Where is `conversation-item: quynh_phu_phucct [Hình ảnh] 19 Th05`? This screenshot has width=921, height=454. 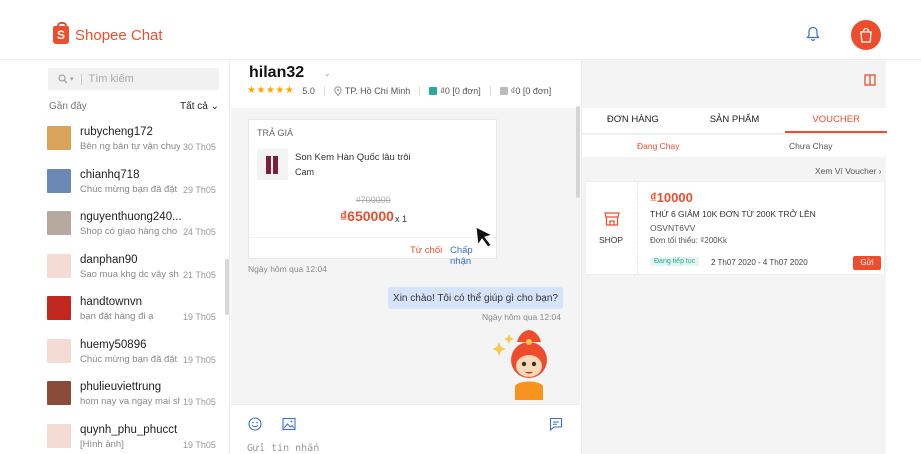 conversation-item: quynh_phu_phucct [Hình ảnh] 19 Th05 is located at coordinates (134, 436).